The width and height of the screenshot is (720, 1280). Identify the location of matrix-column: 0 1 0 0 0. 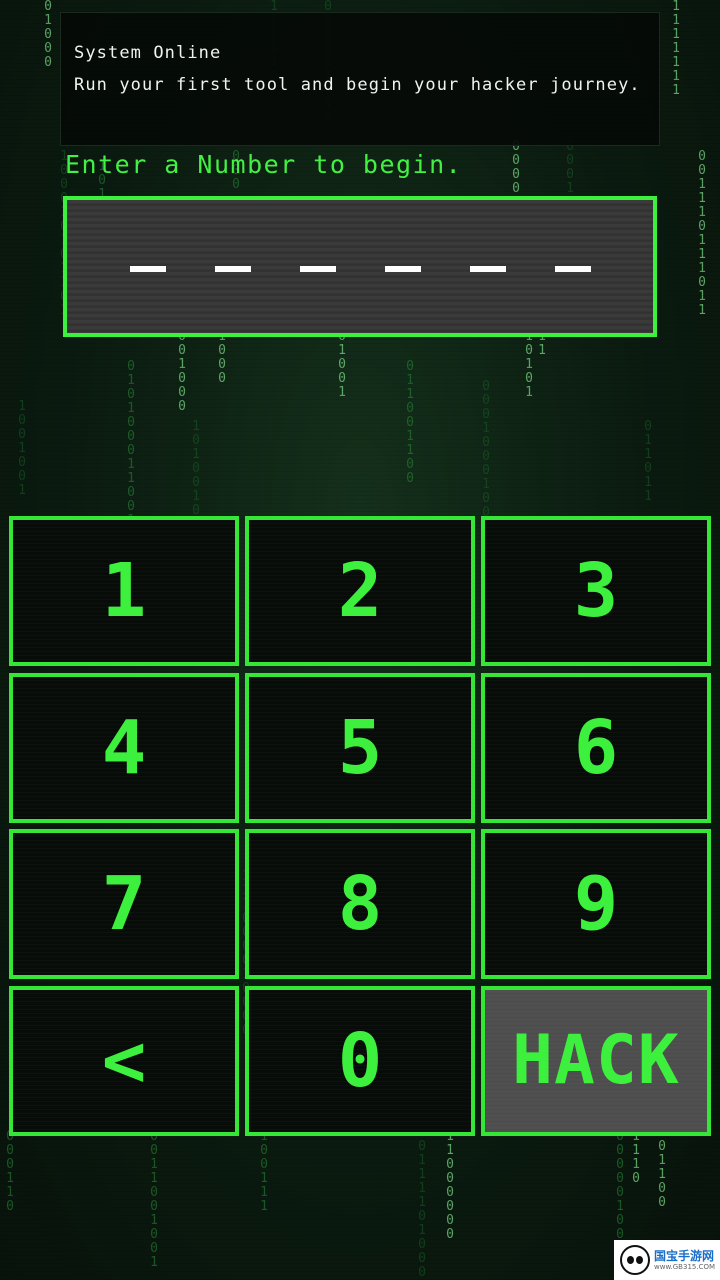
(48, 35).